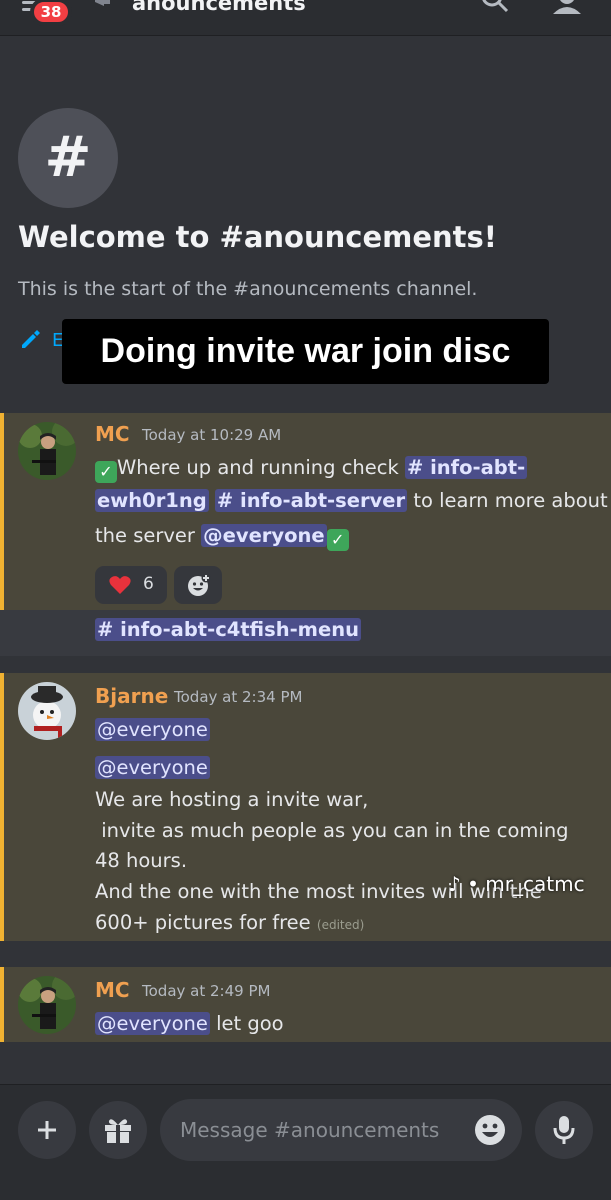 The height and width of the screenshot is (1200, 611). I want to click on message-author: Bjarne, so click(131, 696).